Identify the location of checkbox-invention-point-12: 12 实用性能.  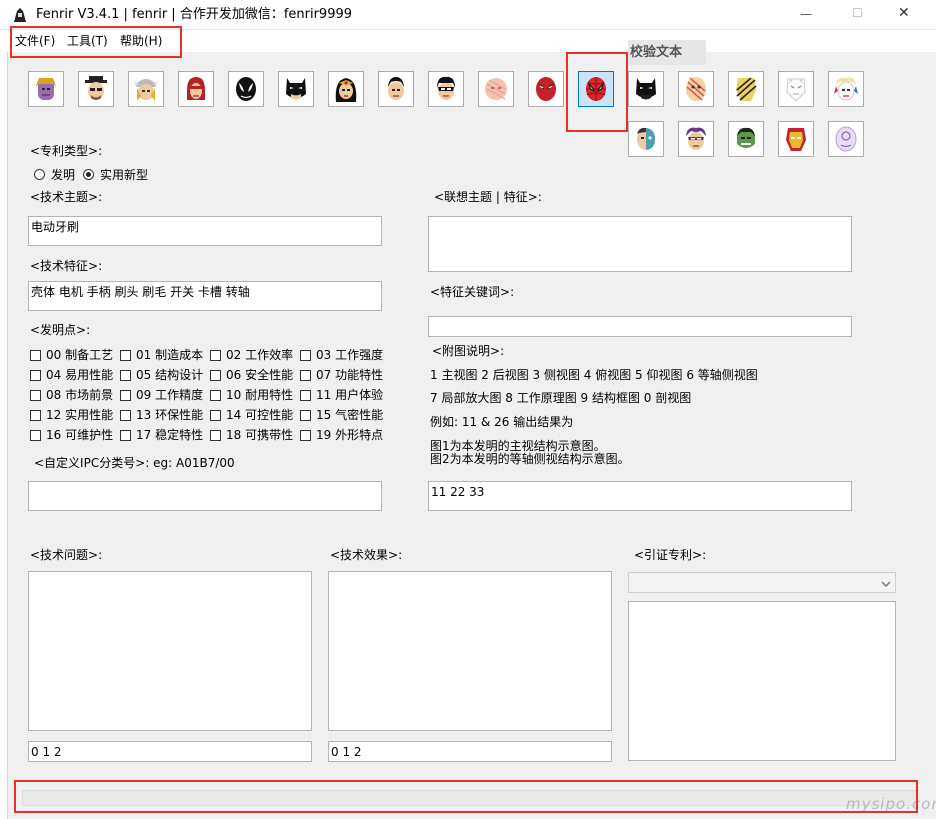
(71, 415).